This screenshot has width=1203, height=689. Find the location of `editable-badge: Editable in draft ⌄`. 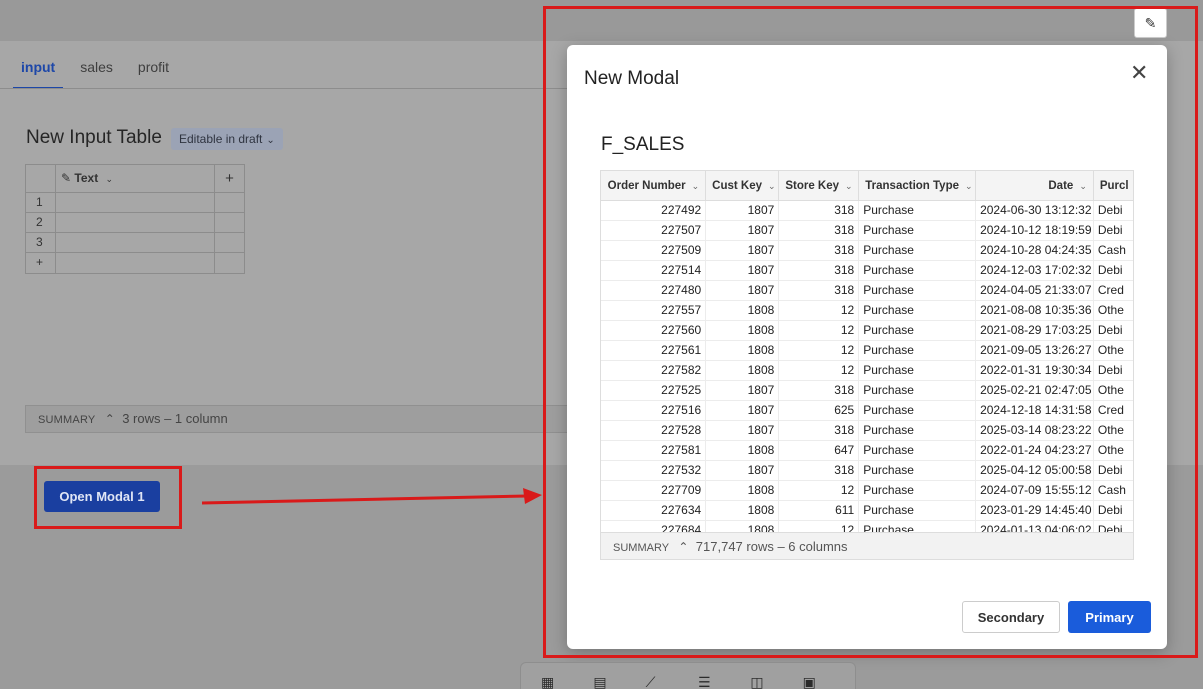

editable-badge: Editable in draft ⌄ is located at coordinates (227, 139).